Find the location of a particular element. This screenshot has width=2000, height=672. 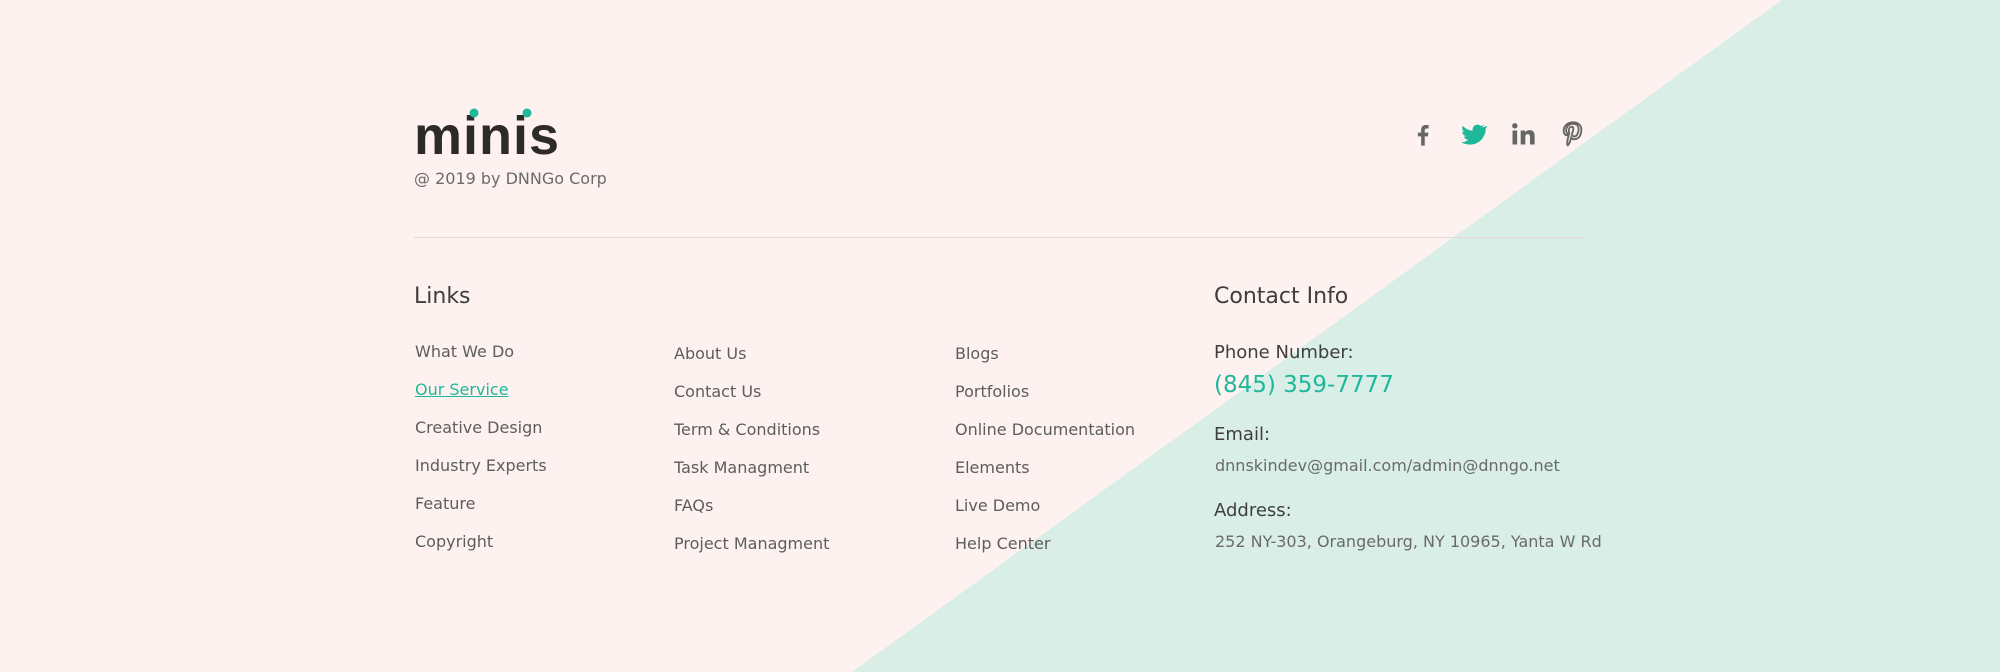

linkedin-link is located at coordinates (1523, 134).